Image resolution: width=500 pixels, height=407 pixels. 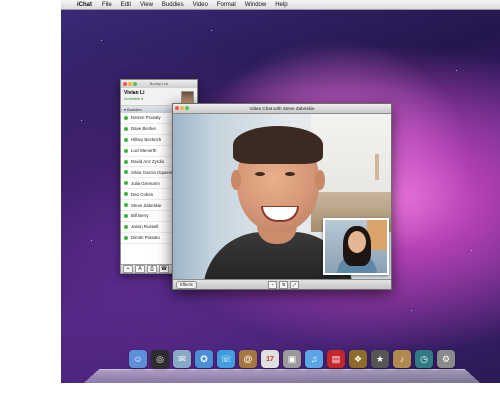 I want to click on time-machine-icon: ◷, so click(x=424, y=359).